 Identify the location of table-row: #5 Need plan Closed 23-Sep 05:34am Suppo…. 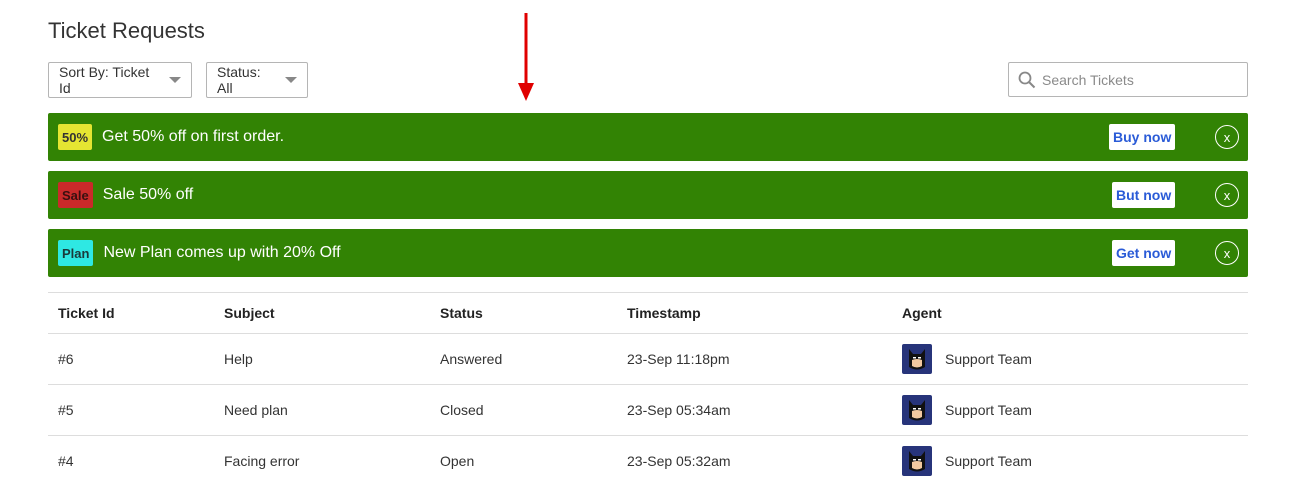
(648, 410).